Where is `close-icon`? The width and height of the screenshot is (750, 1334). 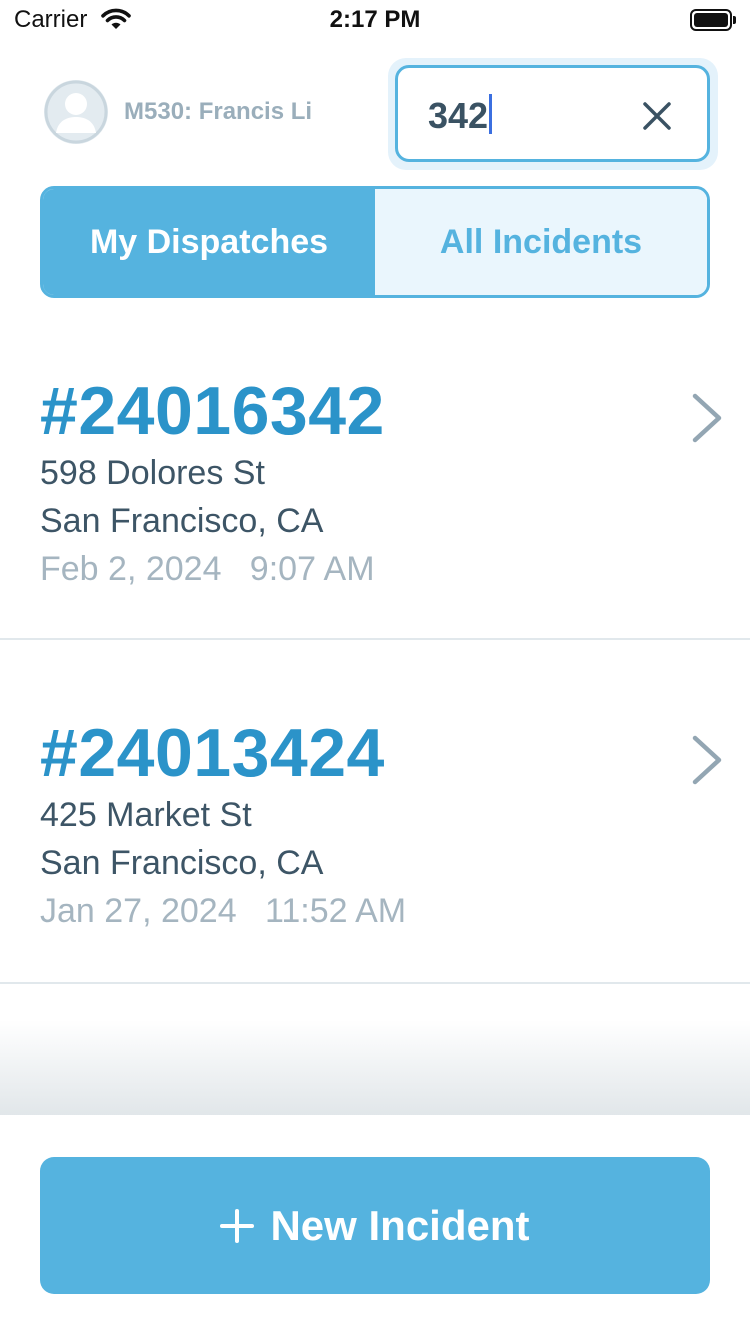 close-icon is located at coordinates (657, 116).